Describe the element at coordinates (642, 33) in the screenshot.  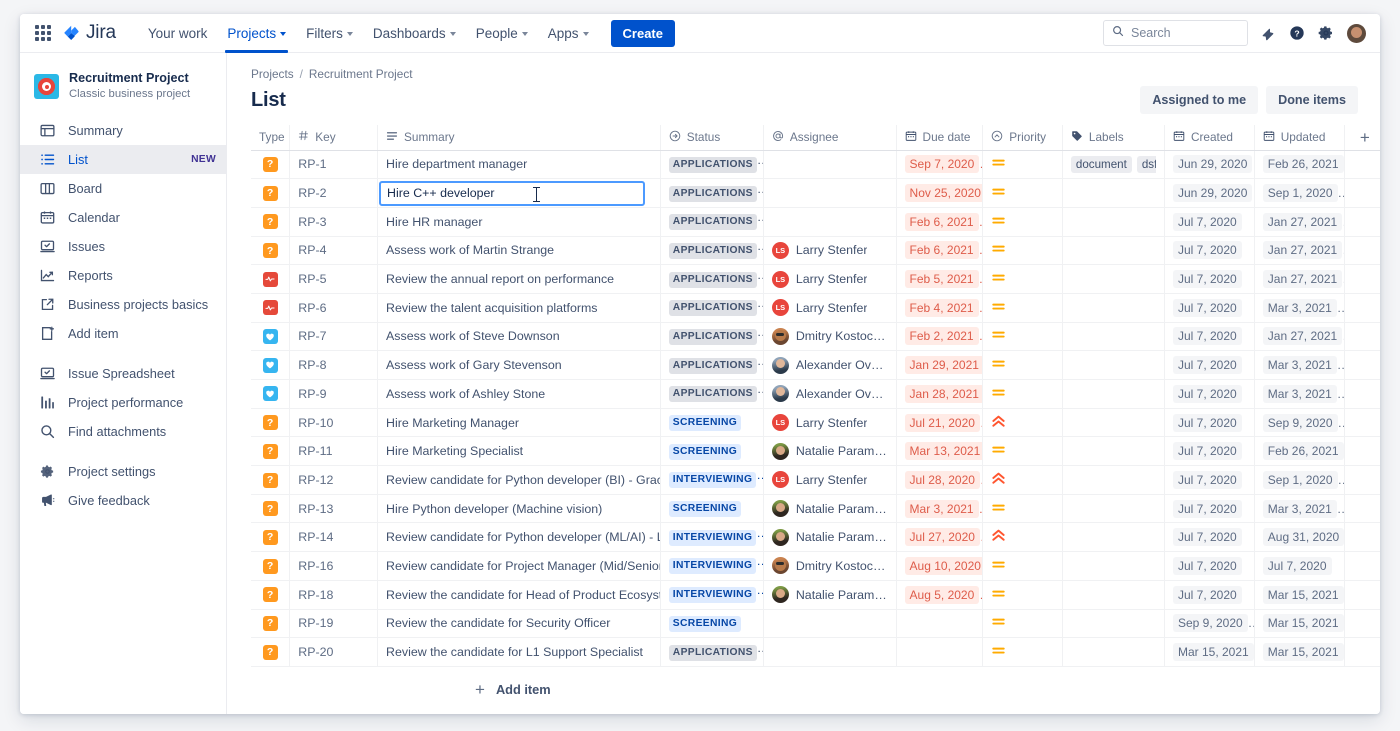
I see `create-button: Create` at that location.